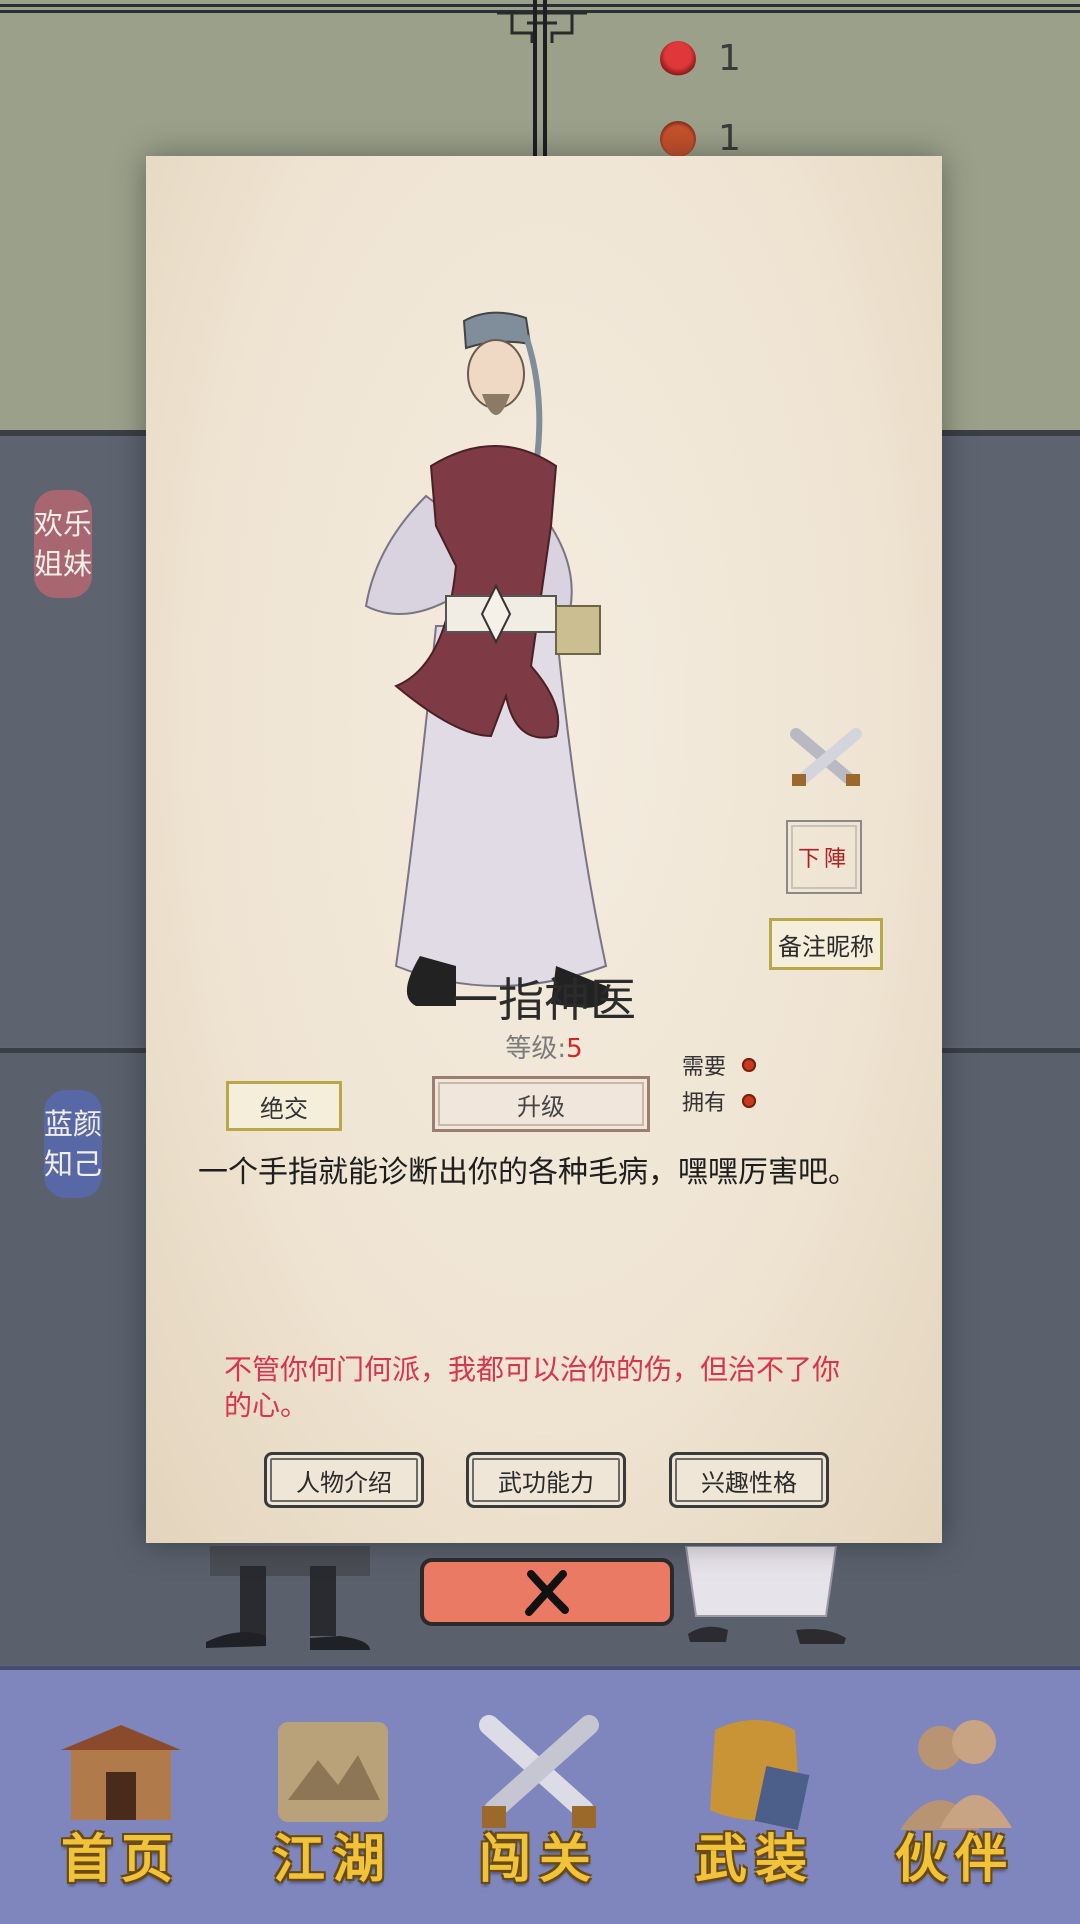 This screenshot has height=1924, width=1080. I want to click on cut-ties-button: 绝交, so click(284, 1106).